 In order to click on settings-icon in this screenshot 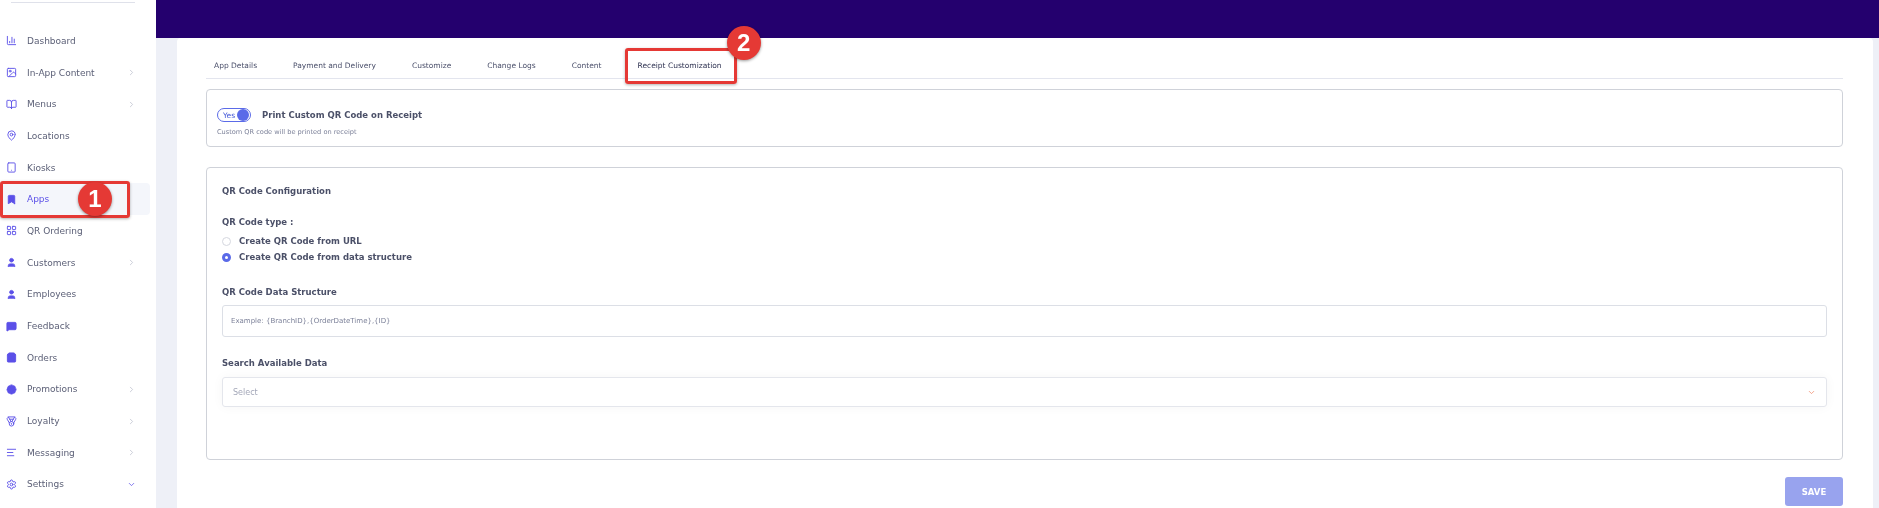, I will do `click(11, 484)`.